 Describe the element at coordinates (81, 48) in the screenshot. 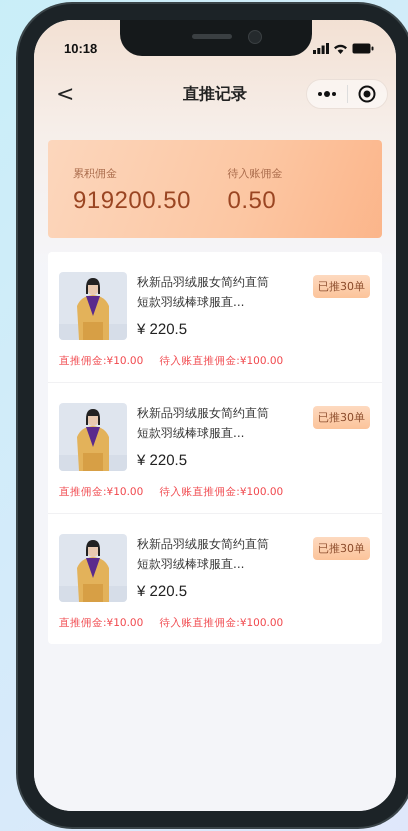

I see `status-time: 10:18` at that location.